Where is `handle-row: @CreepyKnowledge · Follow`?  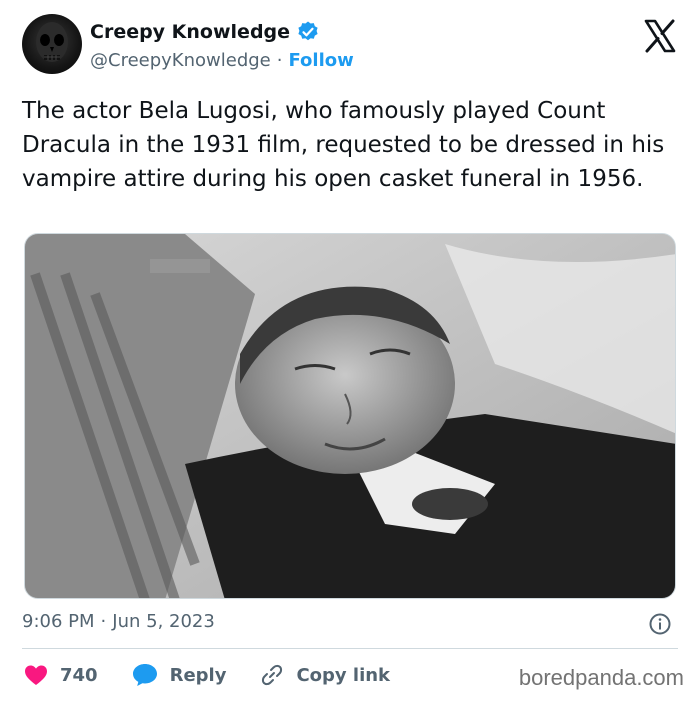
handle-row: @CreepyKnowledge · Follow is located at coordinates (222, 60).